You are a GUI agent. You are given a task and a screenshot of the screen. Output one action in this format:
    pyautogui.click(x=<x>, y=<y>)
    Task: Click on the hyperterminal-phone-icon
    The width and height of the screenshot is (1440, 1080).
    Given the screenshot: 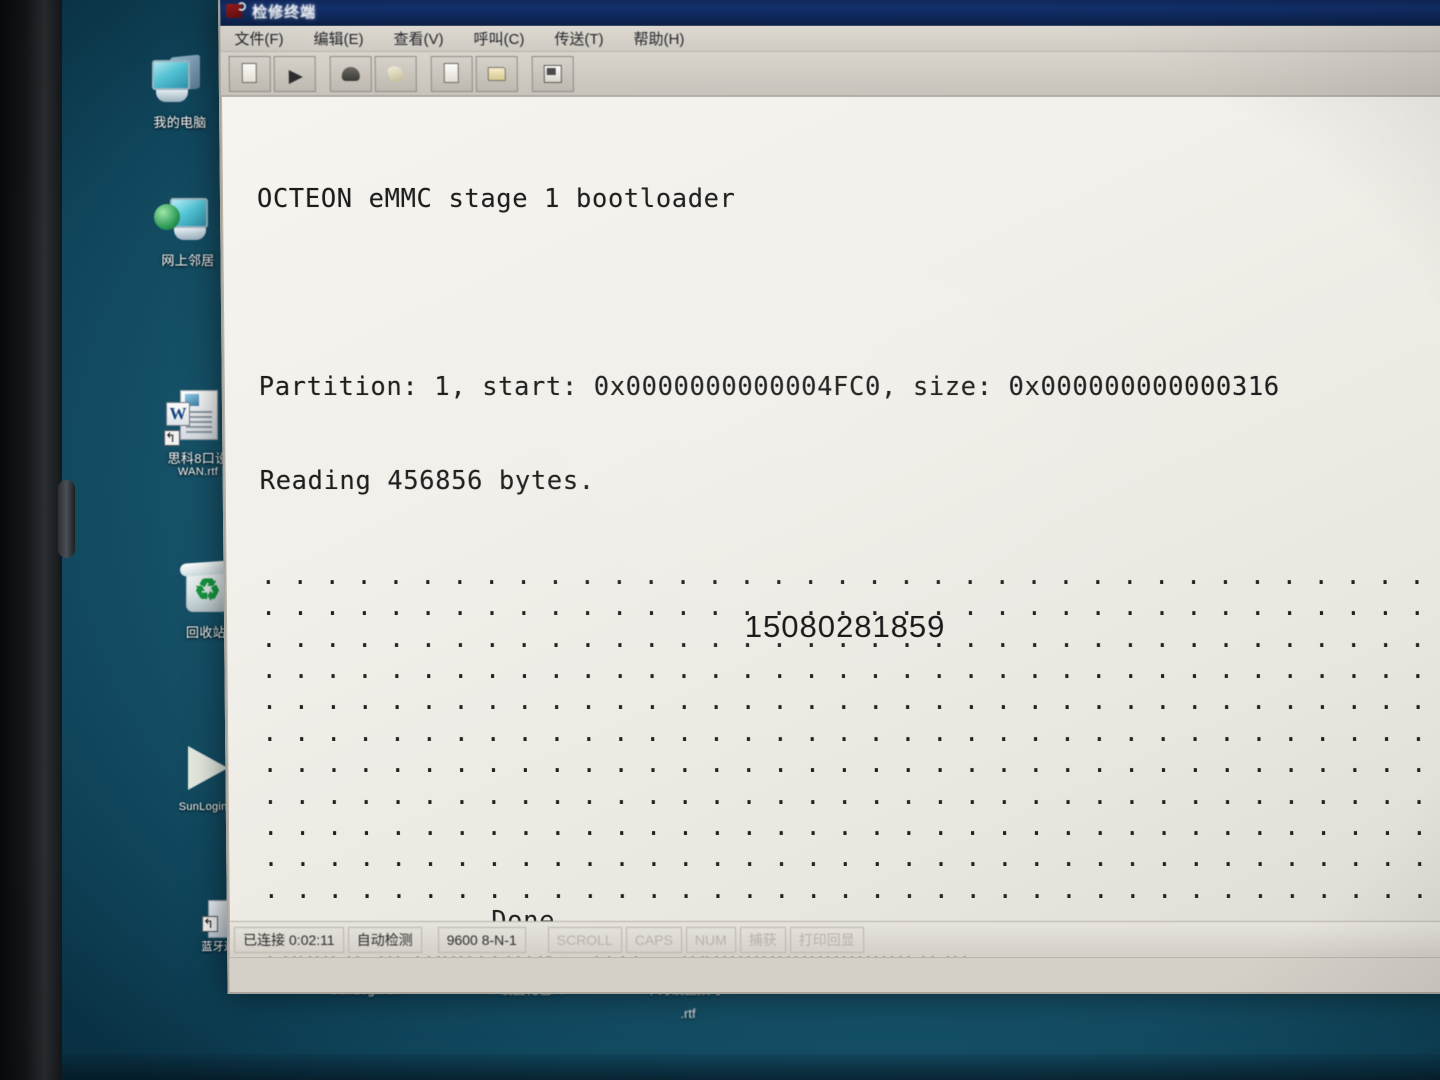 What is the action you would take?
    pyautogui.click(x=236, y=10)
    